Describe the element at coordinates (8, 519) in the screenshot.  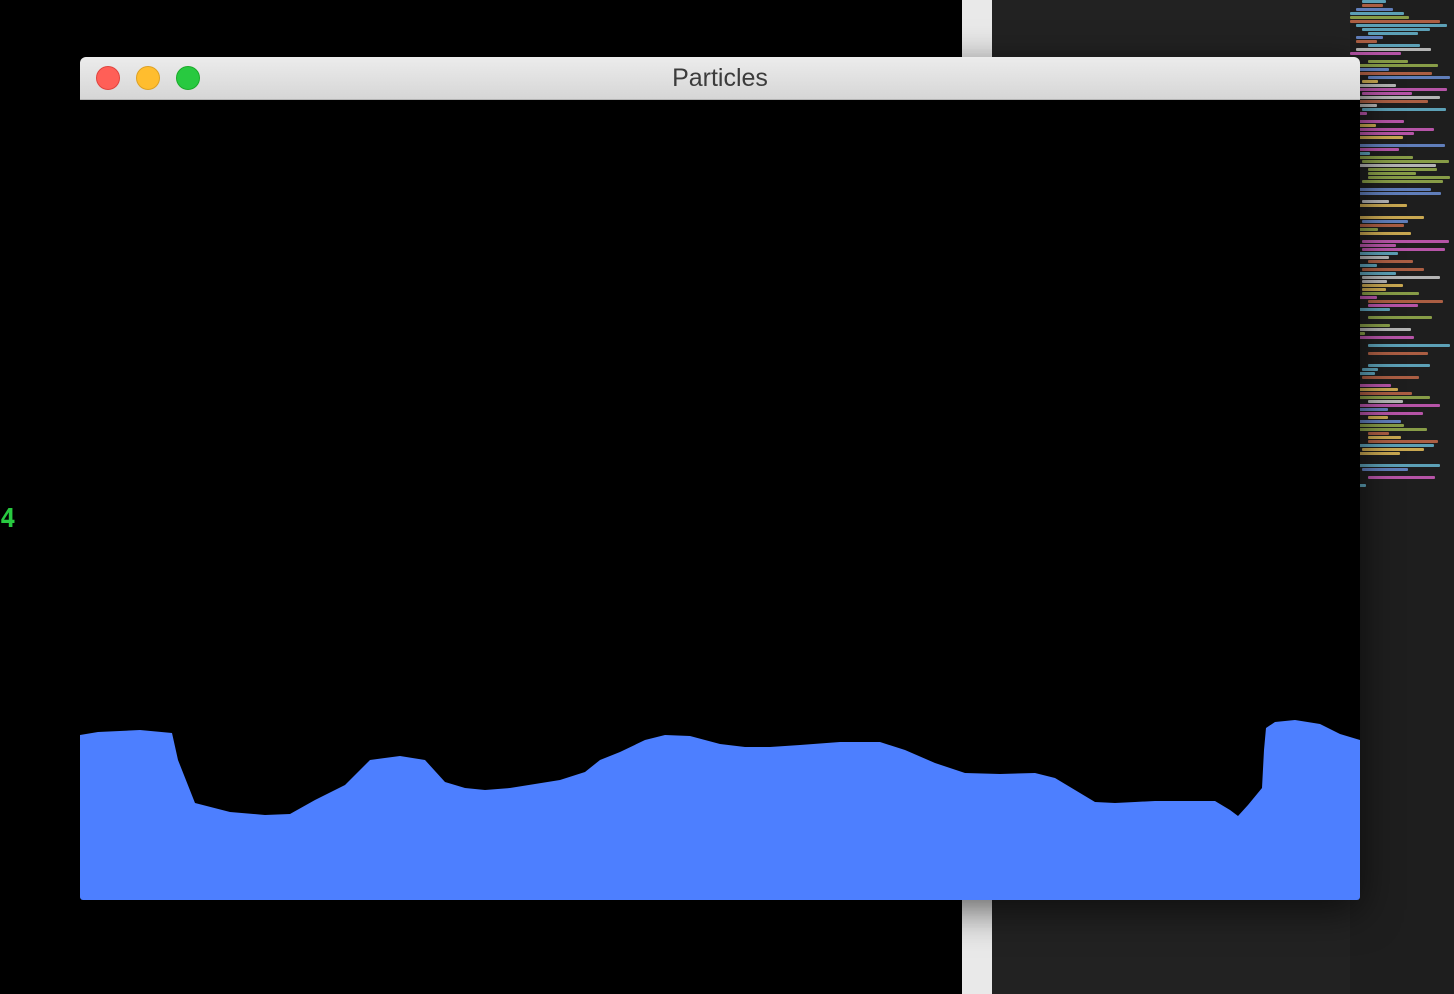
I see `terminal-output-text: 4` at that location.